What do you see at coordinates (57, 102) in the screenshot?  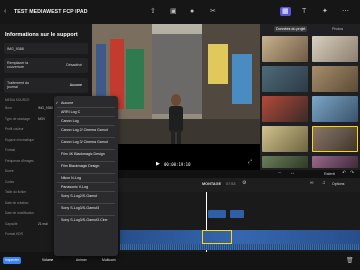 I see `checkmark-icon: ✓` at bounding box center [57, 102].